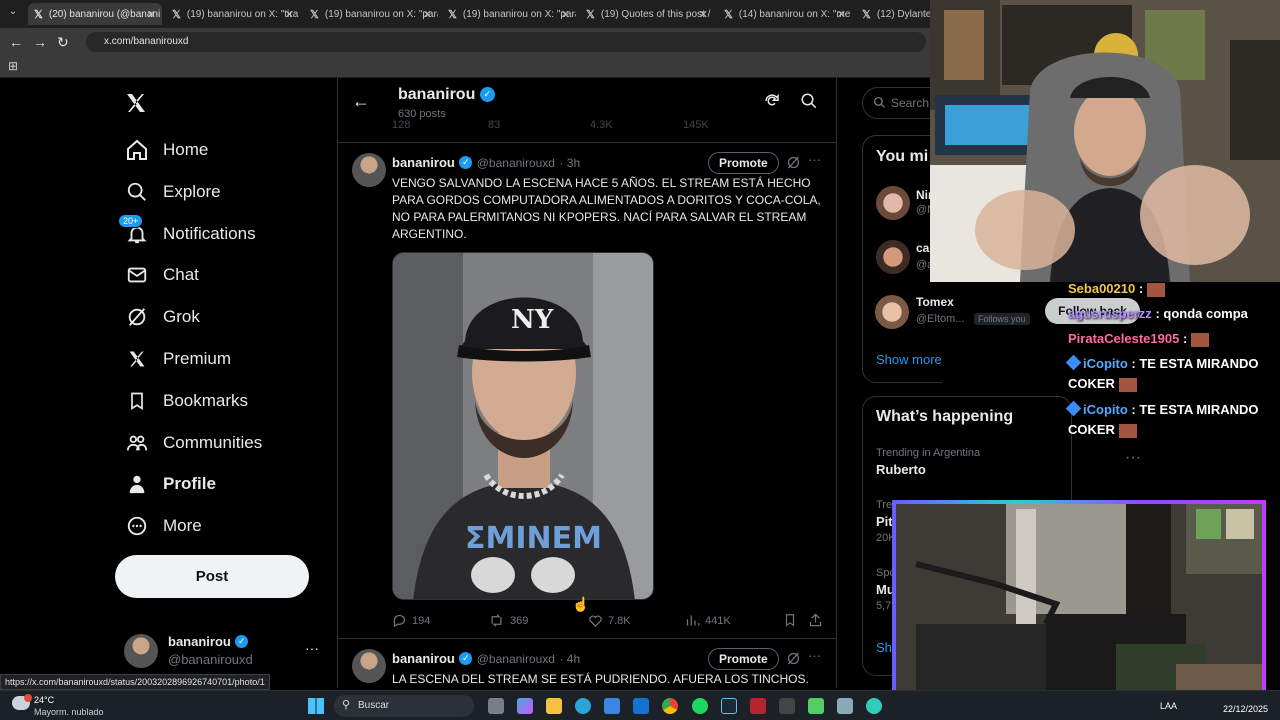  I want to click on like-count: 4.3K, so click(601, 125).